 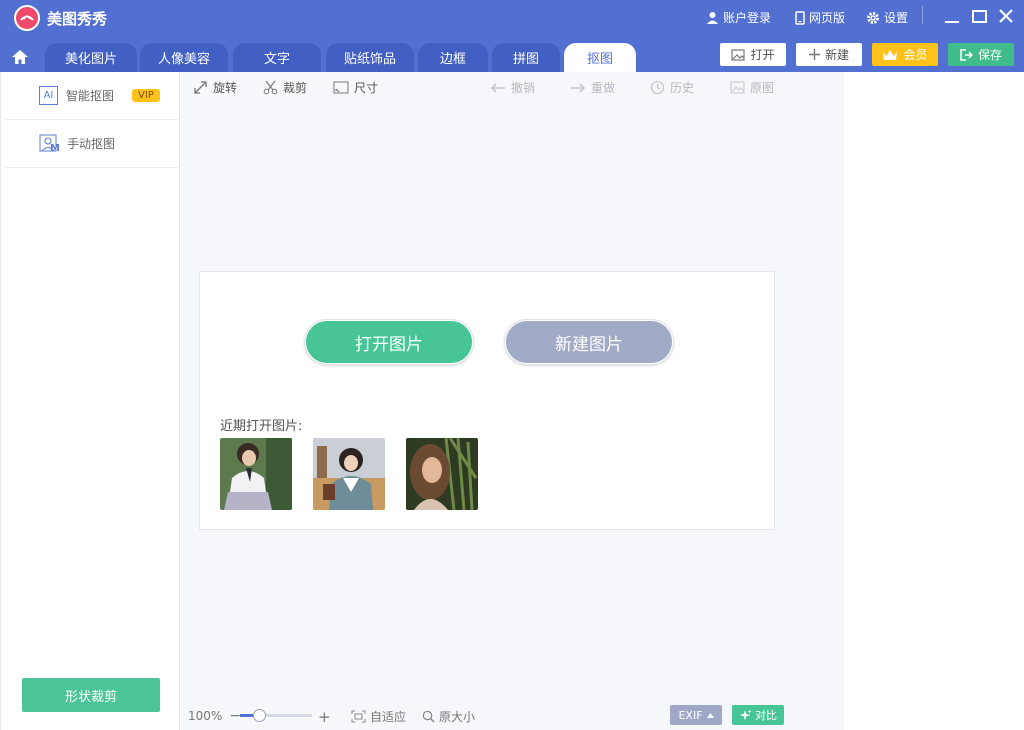 What do you see at coordinates (952, 22) in the screenshot?
I see `minimize-icon` at bounding box center [952, 22].